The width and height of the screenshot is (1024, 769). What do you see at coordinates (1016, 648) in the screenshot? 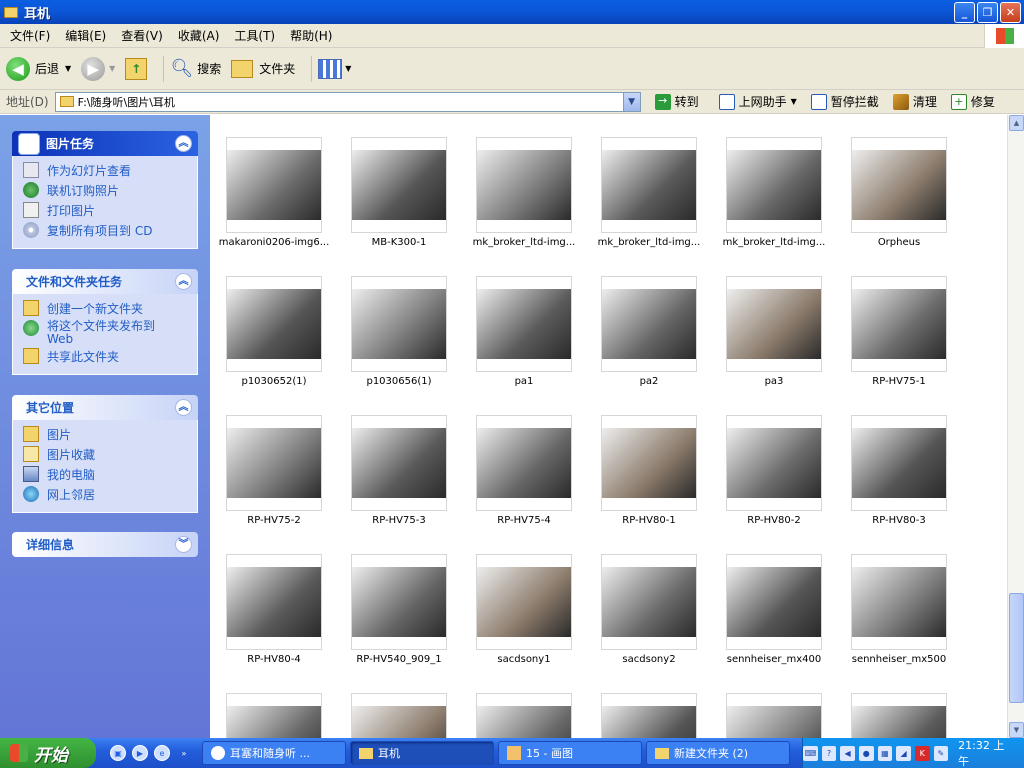
I see `scroll-thumb` at bounding box center [1016, 648].